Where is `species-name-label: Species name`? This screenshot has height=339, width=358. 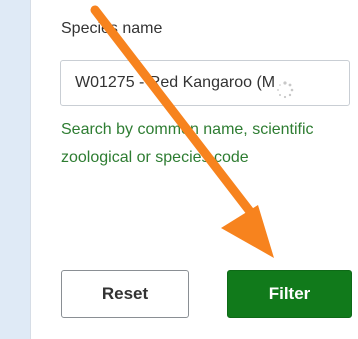 species-name-label: Species name is located at coordinates (112, 28).